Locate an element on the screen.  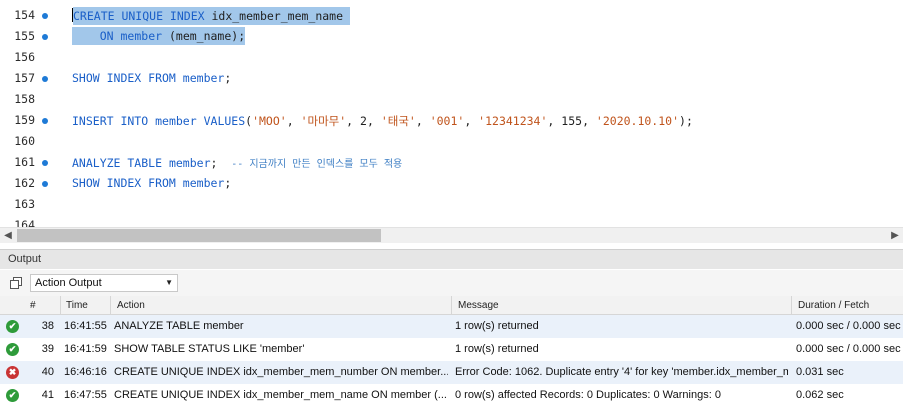
table-header: # Time Action Message Duration / Fetch is located at coordinates (451, 305).